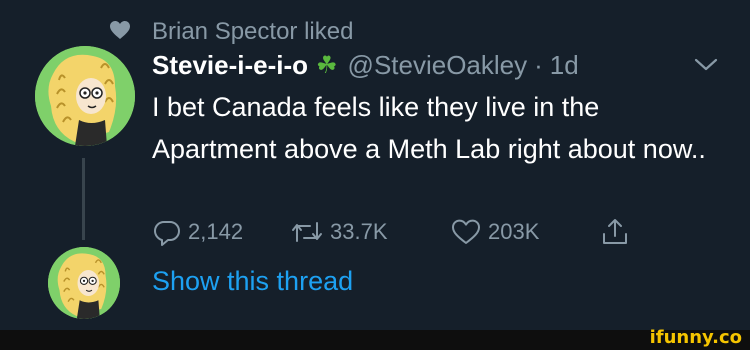 This screenshot has width=750, height=350. Describe the element at coordinates (466, 231) in the screenshot. I see `heart-outline-icon` at that location.